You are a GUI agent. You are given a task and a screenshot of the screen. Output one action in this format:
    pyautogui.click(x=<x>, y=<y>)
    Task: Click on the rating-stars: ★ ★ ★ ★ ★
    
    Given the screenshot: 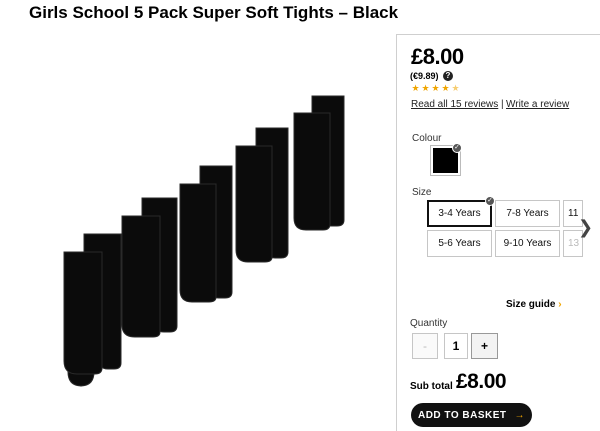 What is the action you would take?
    pyautogui.click(x=435, y=88)
    